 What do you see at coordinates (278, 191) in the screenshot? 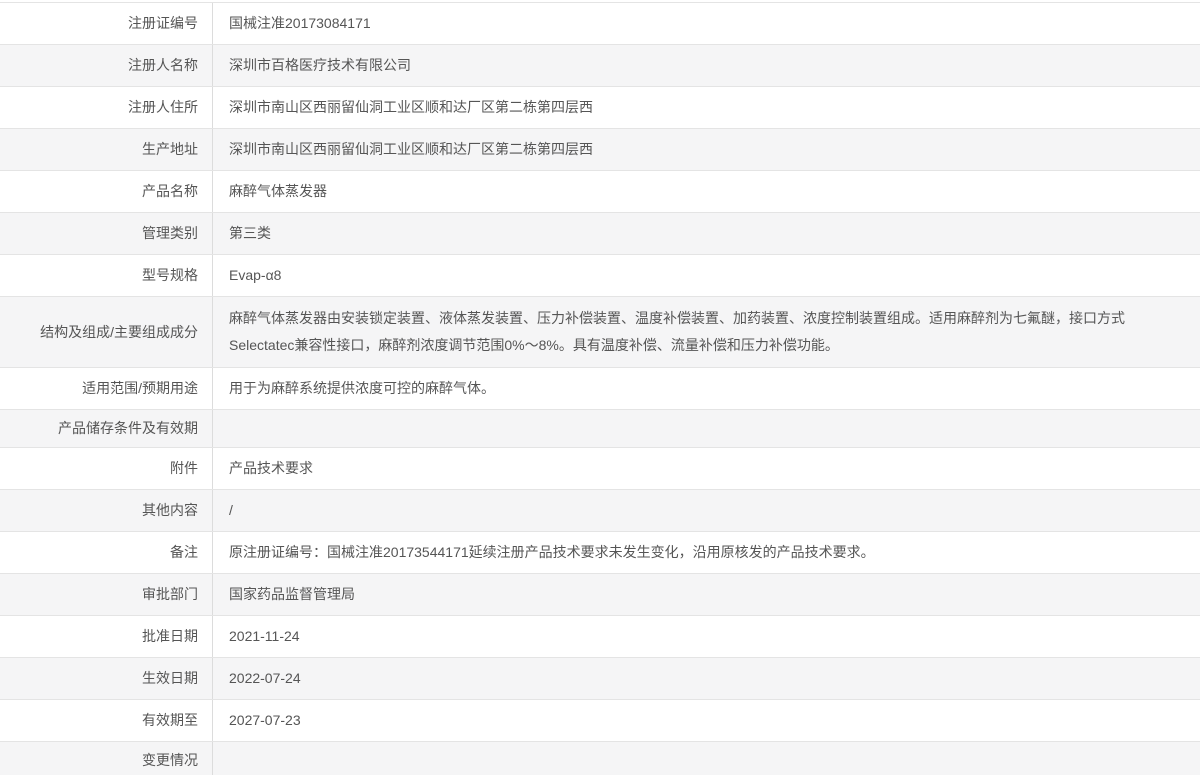
I see `row-value: 麻醉气体蒸发器` at bounding box center [278, 191].